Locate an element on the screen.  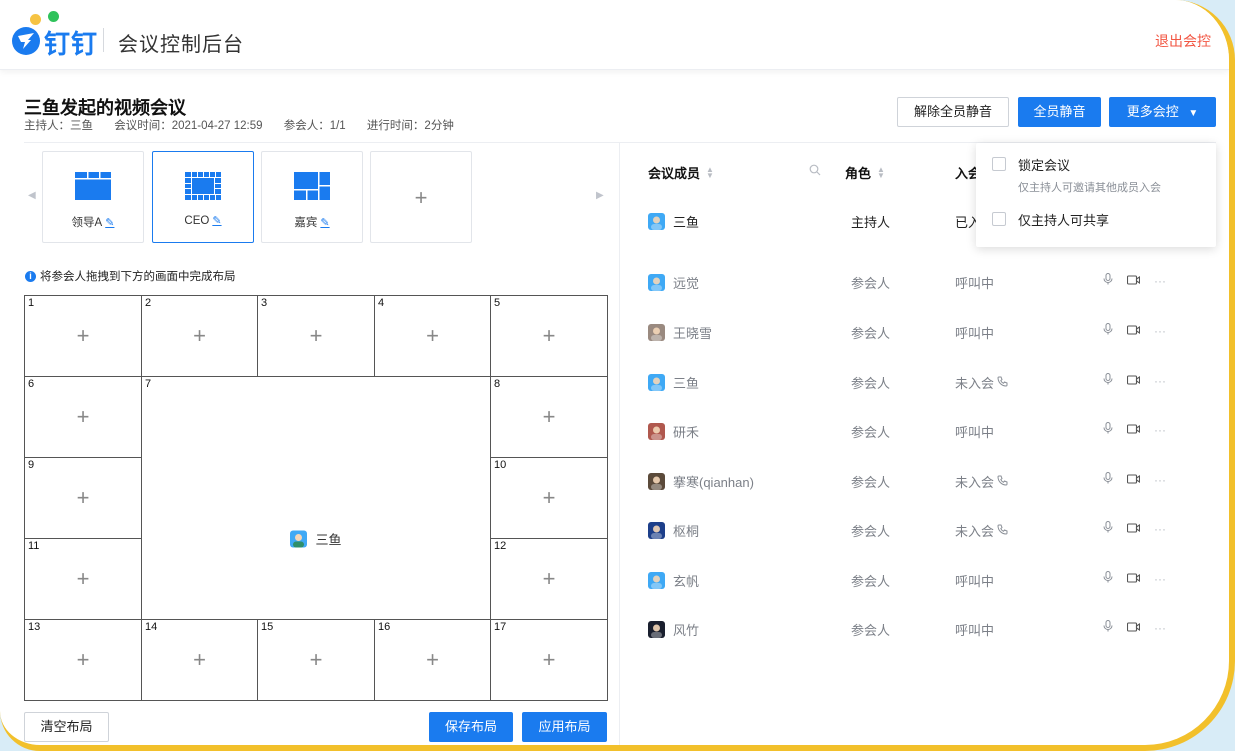
layout-cell: 15 + is located at coordinates (316, 660).